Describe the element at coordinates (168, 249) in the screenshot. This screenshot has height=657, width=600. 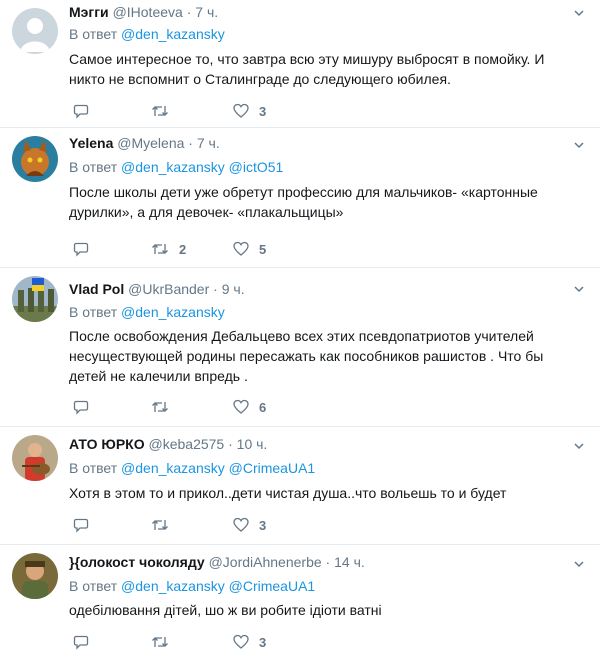
I see `retweet-button: 2` at that location.